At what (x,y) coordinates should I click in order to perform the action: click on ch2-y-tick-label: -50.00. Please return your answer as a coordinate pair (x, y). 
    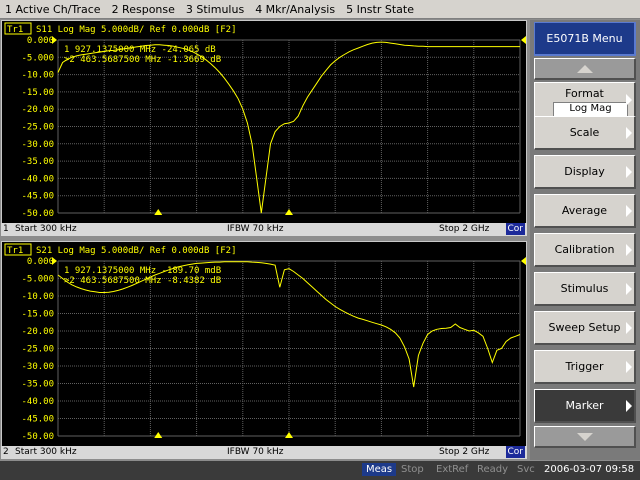
    Looking at the image, I should click on (37, 437).